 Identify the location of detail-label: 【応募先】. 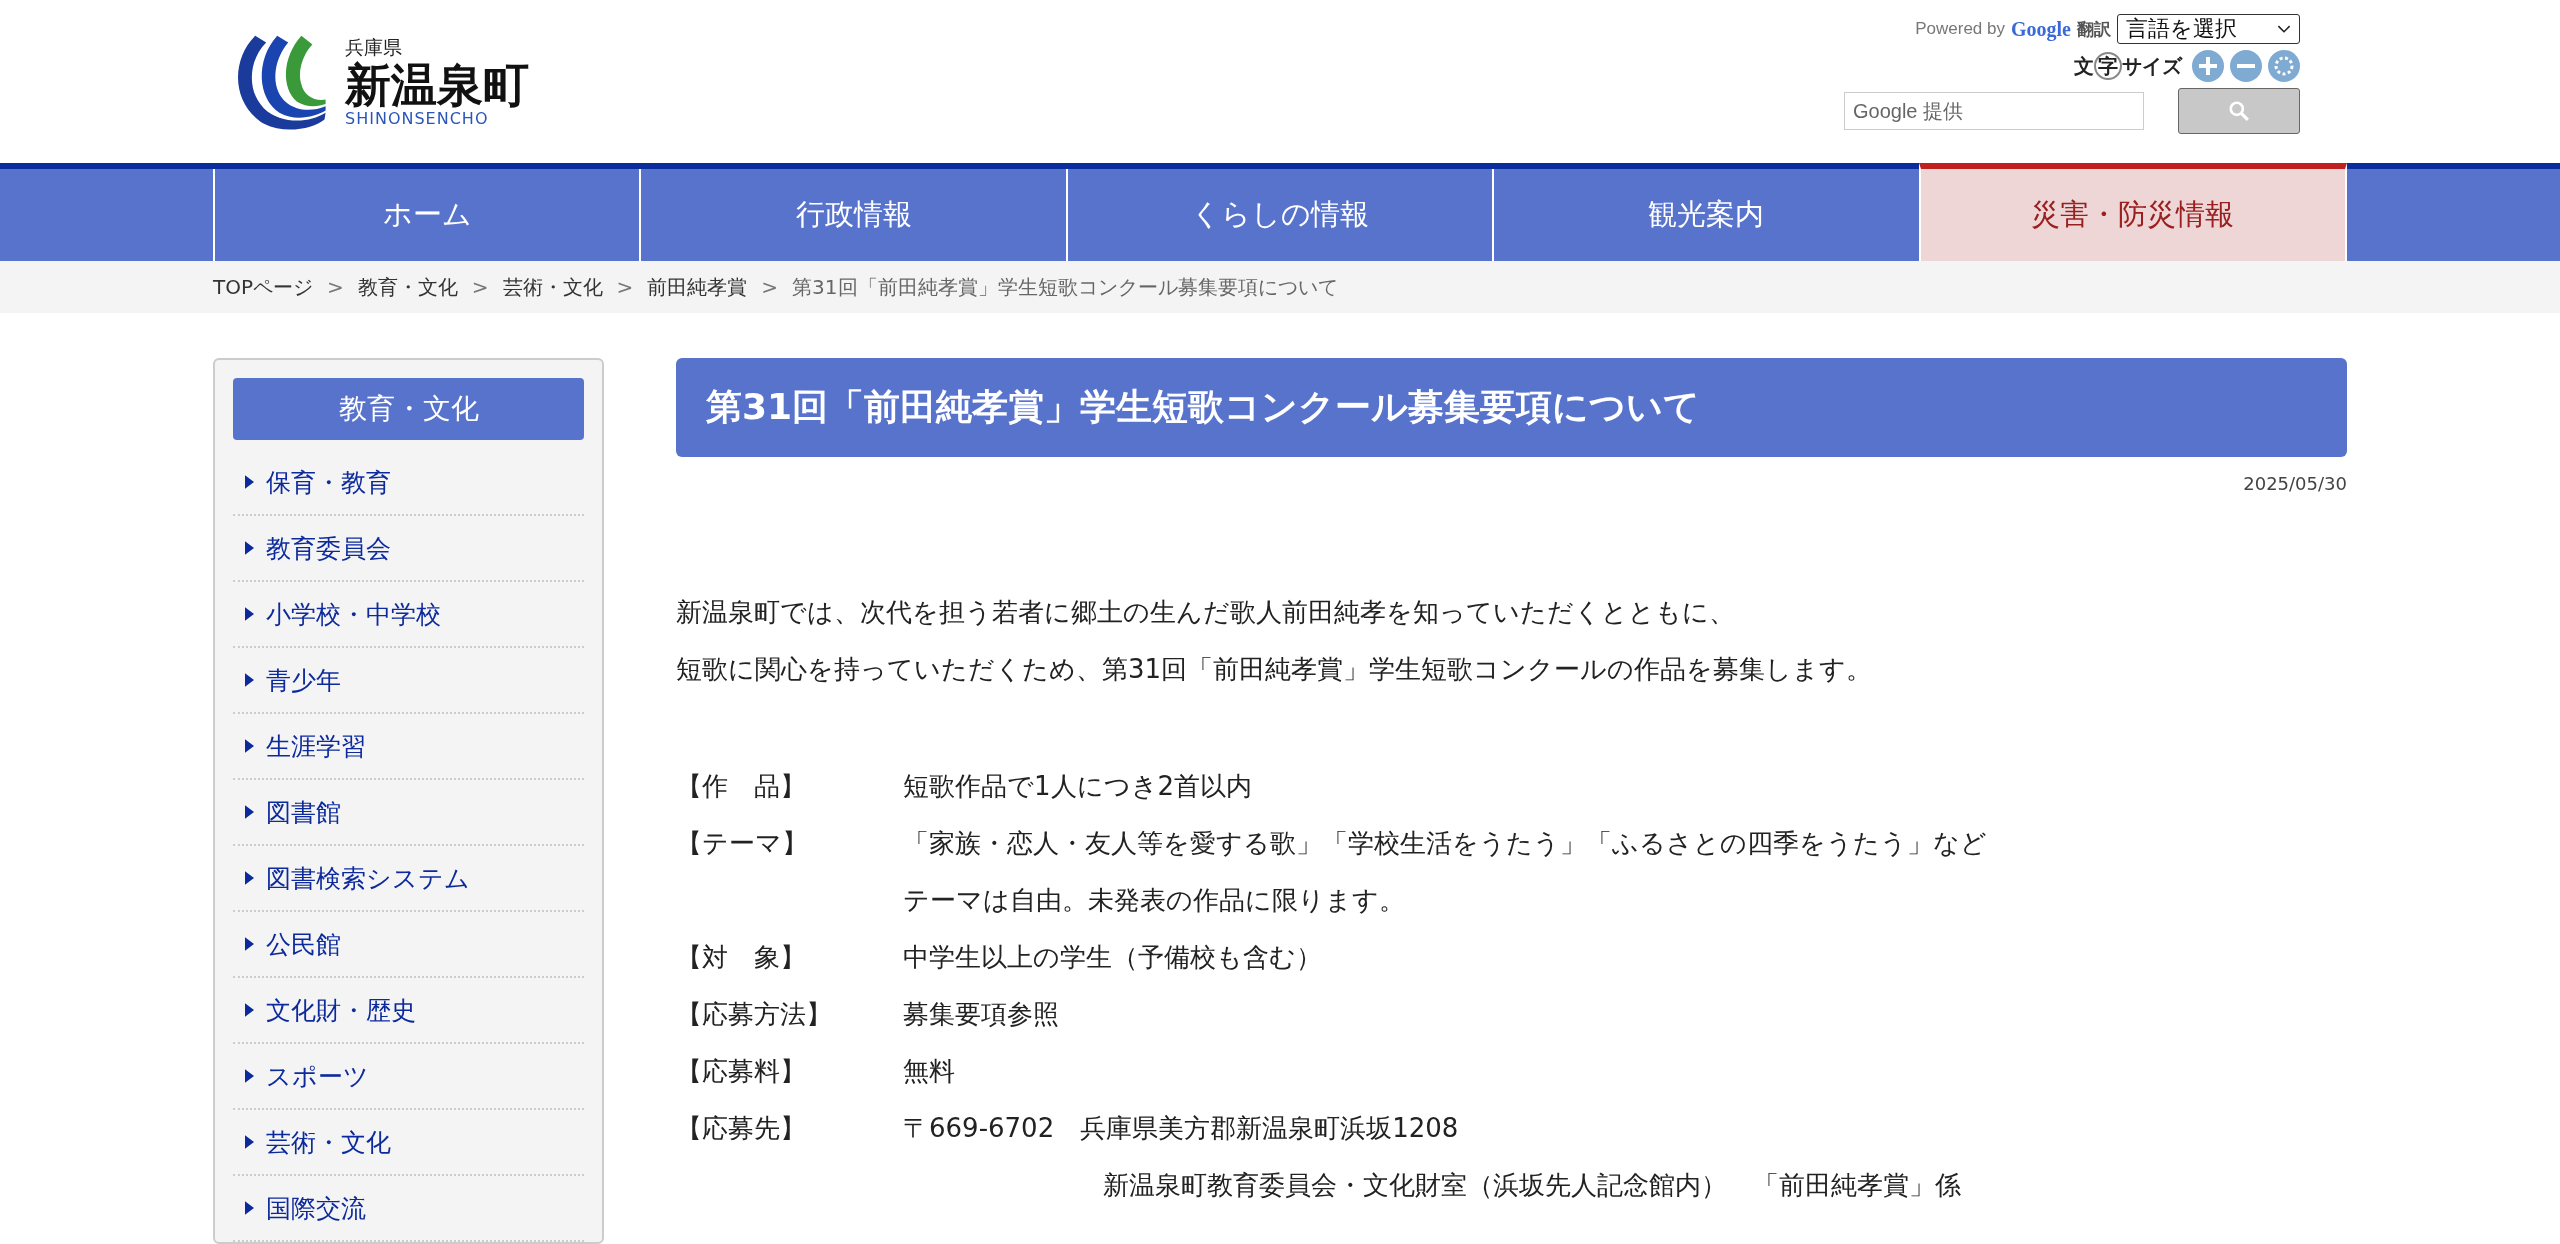
(741, 1128).